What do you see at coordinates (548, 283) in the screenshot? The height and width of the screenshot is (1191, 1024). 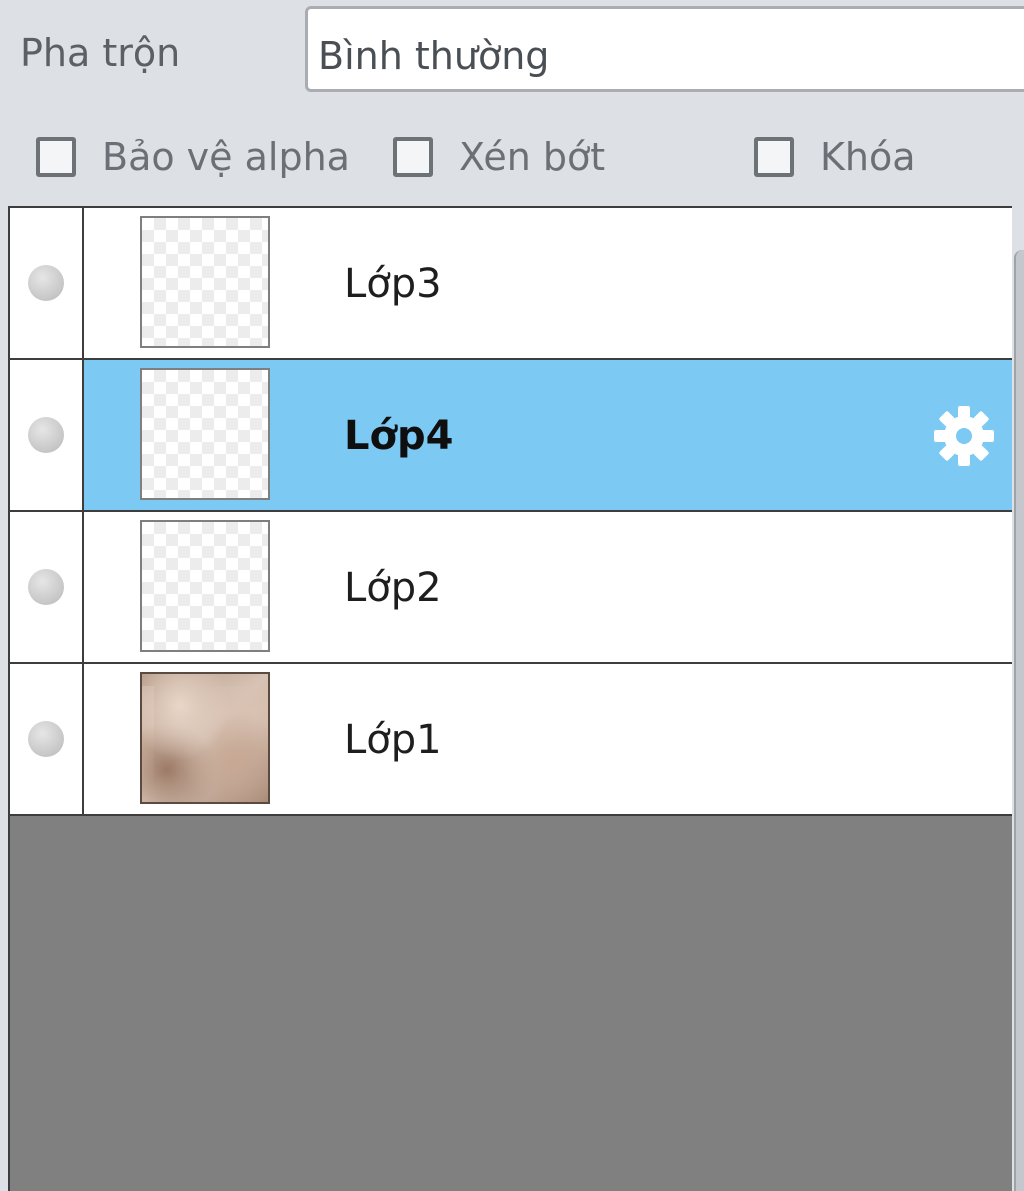 I see `layer-body: Lớp3` at bounding box center [548, 283].